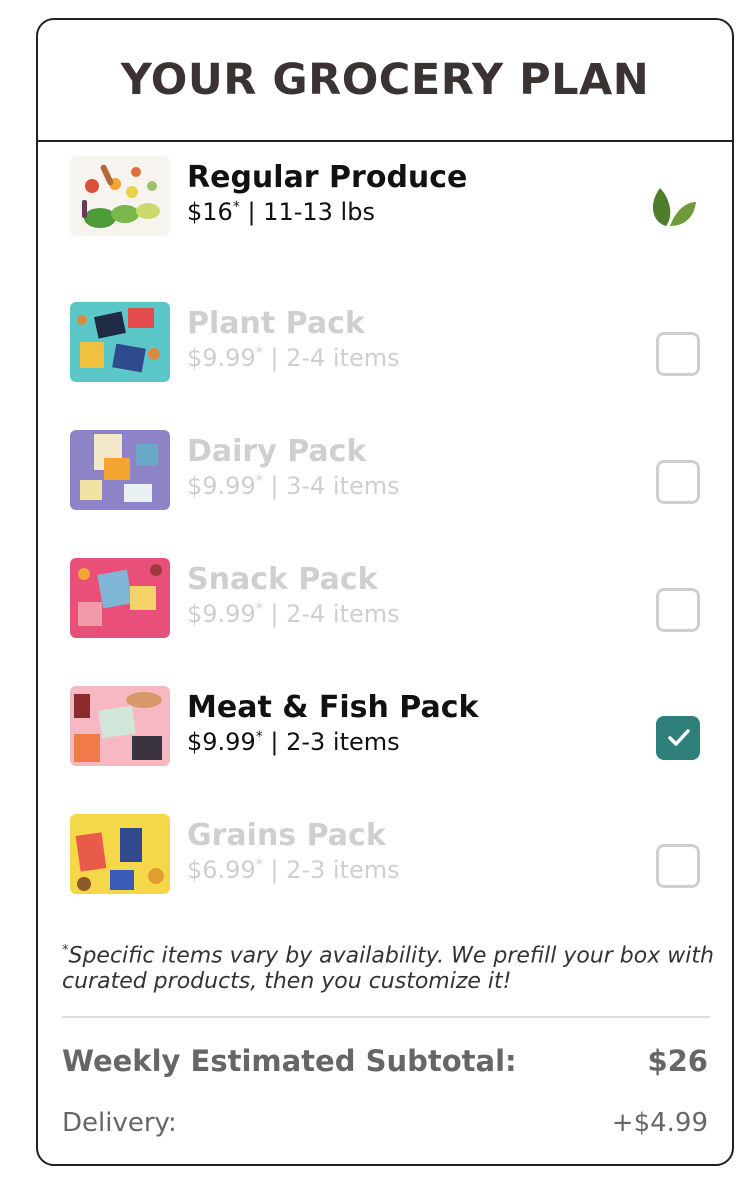  What do you see at coordinates (678, 610) in the screenshot?
I see `snack-pack-checkbox` at bounding box center [678, 610].